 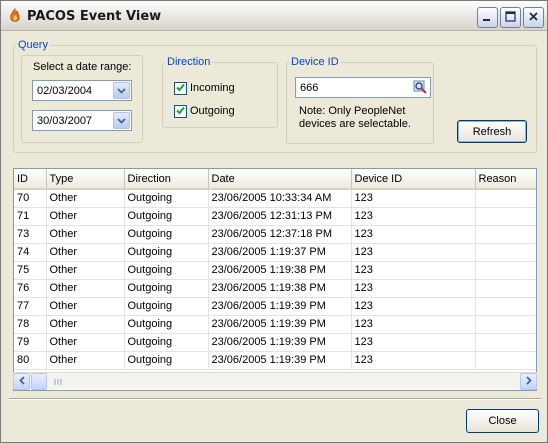 I want to click on scroll-left-button, so click(x=21, y=381).